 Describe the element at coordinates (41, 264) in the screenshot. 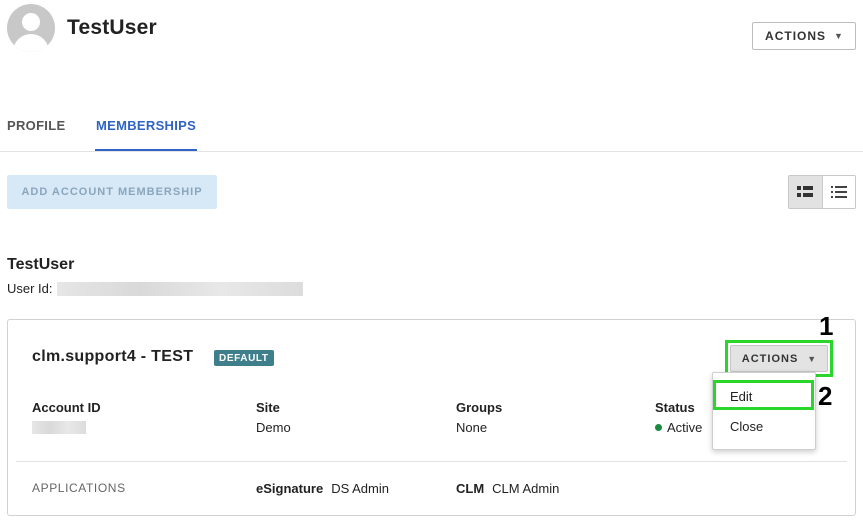

I see `user-section-name: TestUser` at that location.